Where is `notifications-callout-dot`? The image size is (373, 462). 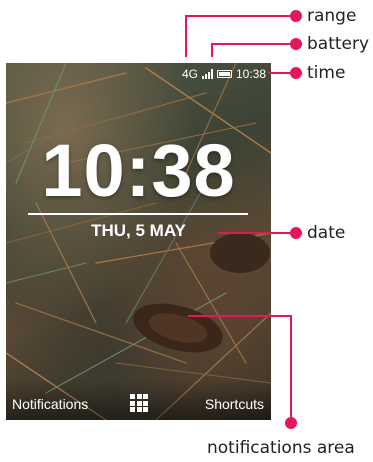 notifications-callout-dot is located at coordinates (291, 423).